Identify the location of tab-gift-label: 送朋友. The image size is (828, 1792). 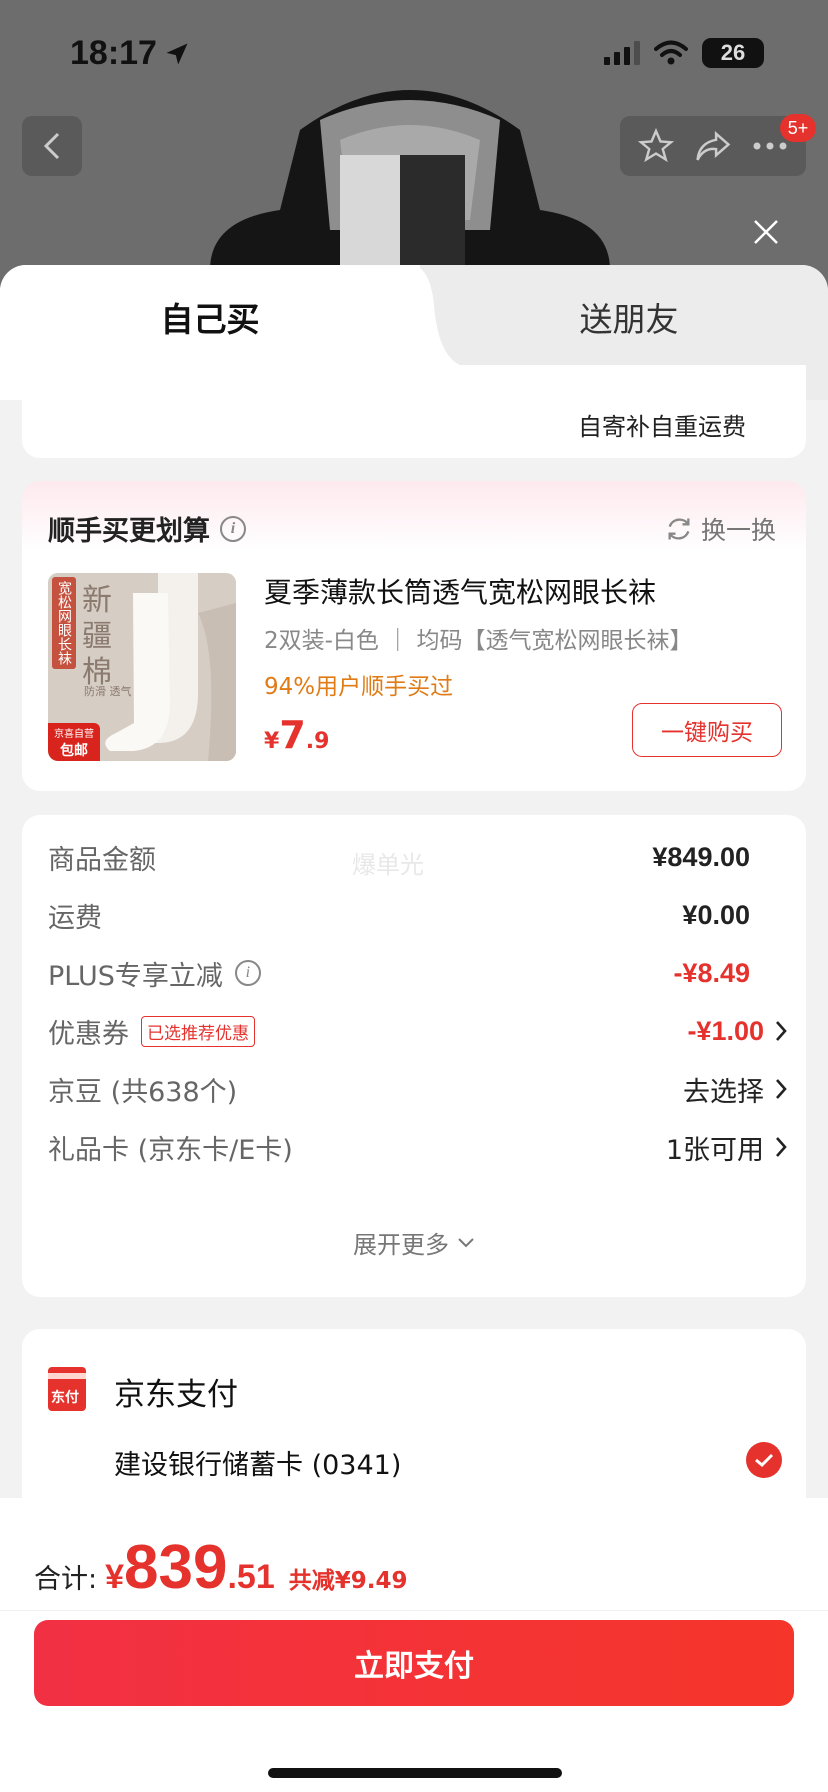
(629, 319).